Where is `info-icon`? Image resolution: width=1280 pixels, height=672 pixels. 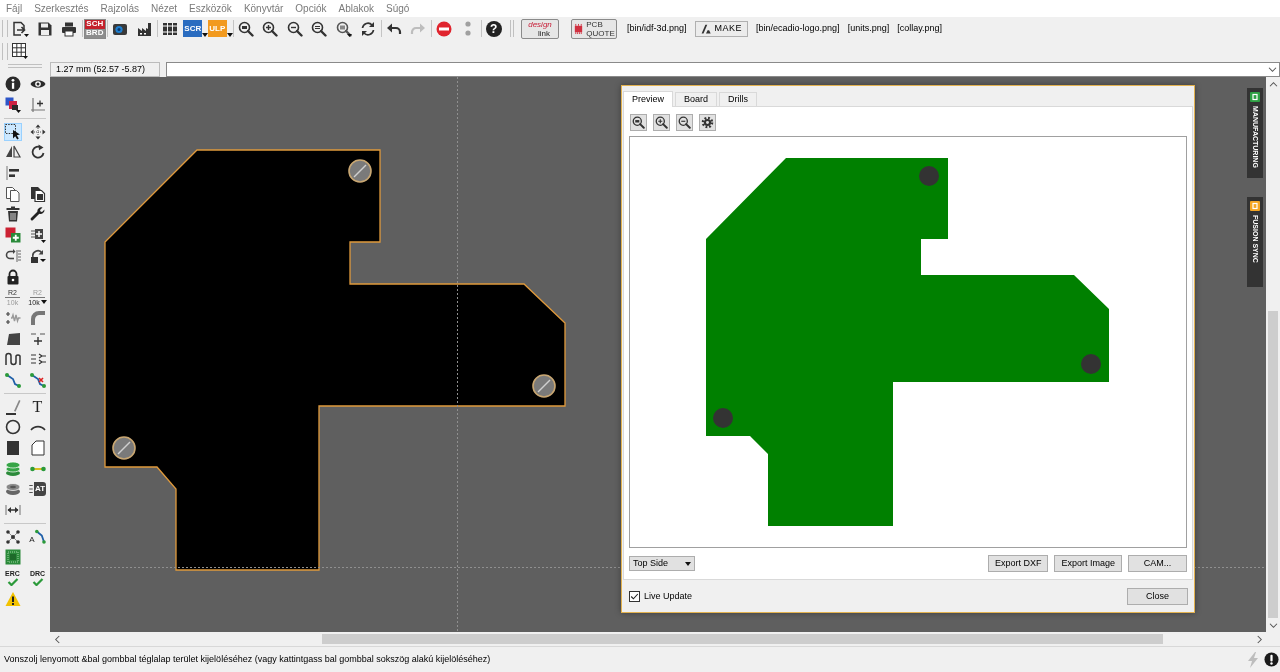
info-icon is located at coordinates (12, 84).